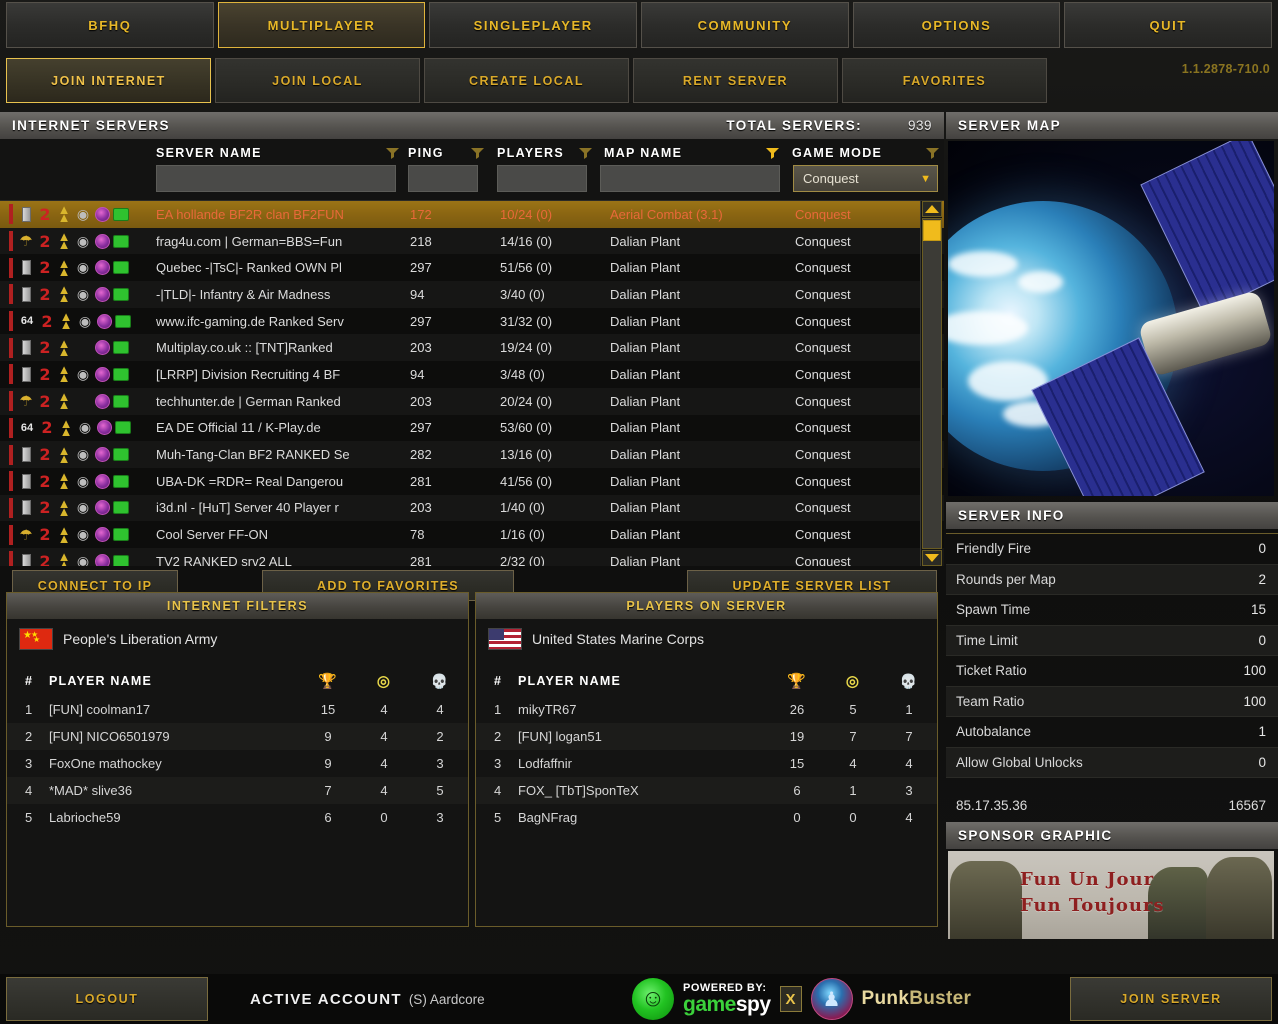 The height and width of the screenshot is (1024, 1278). What do you see at coordinates (526, 80) in the screenshot?
I see `subnav-create-local: CREATE LOCAL` at bounding box center [526, 80].